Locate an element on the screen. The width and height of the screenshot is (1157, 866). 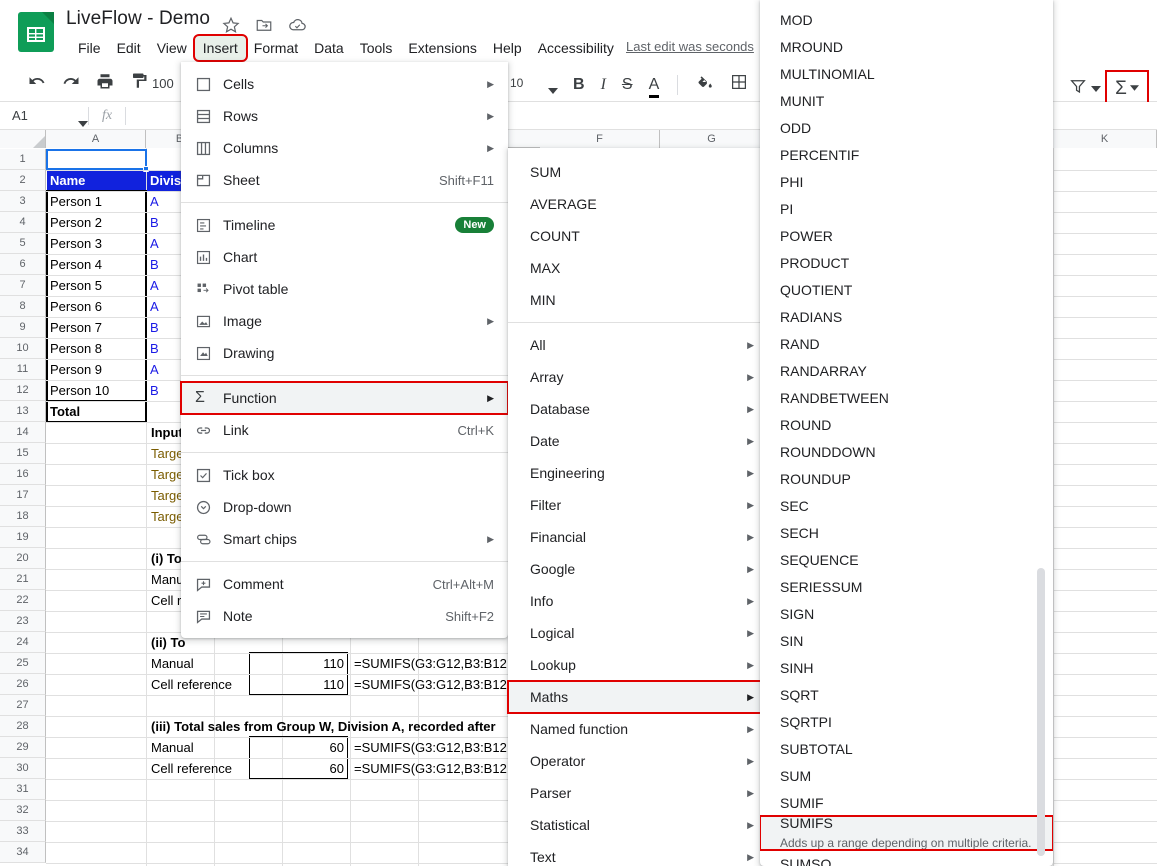
cell-B12: B is located at coordinates (154, 390).